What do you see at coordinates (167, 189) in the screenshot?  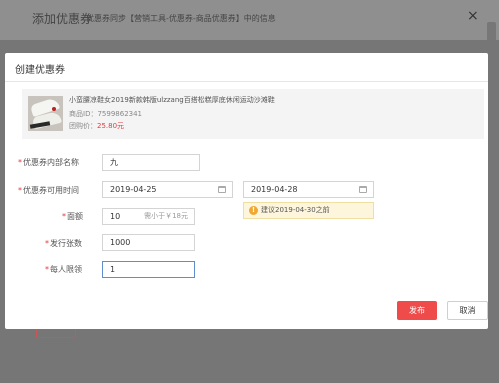 I see `start-date-input: 2019-04-25` at bounding box center [167, 189].